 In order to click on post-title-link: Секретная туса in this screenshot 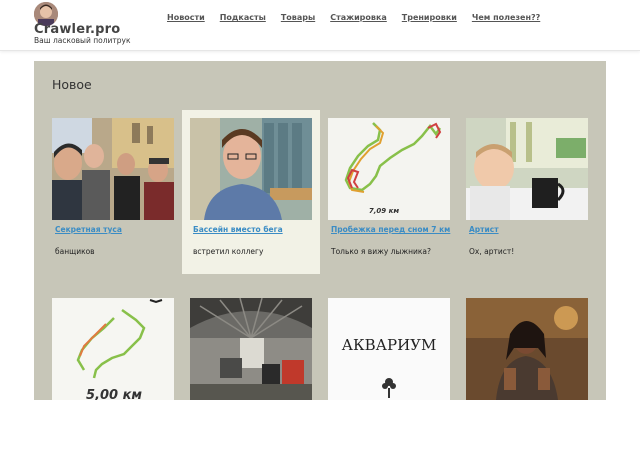, I will do `click(88, 229)`.